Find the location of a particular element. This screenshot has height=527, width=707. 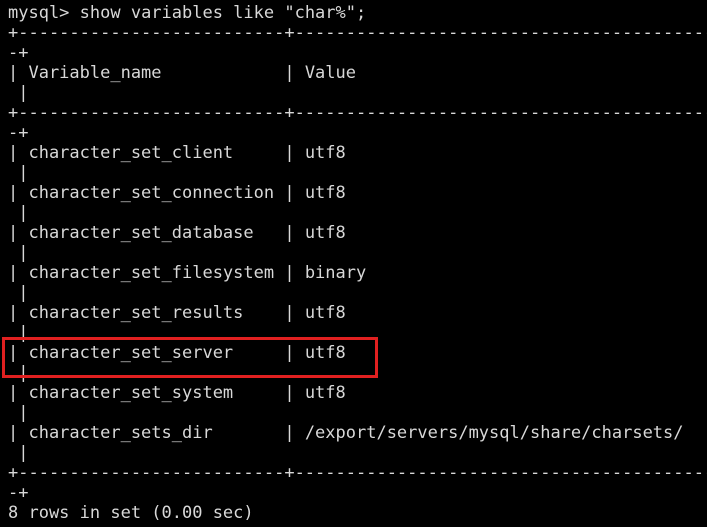

header-value: | Value is located at coordinates (320, 73).